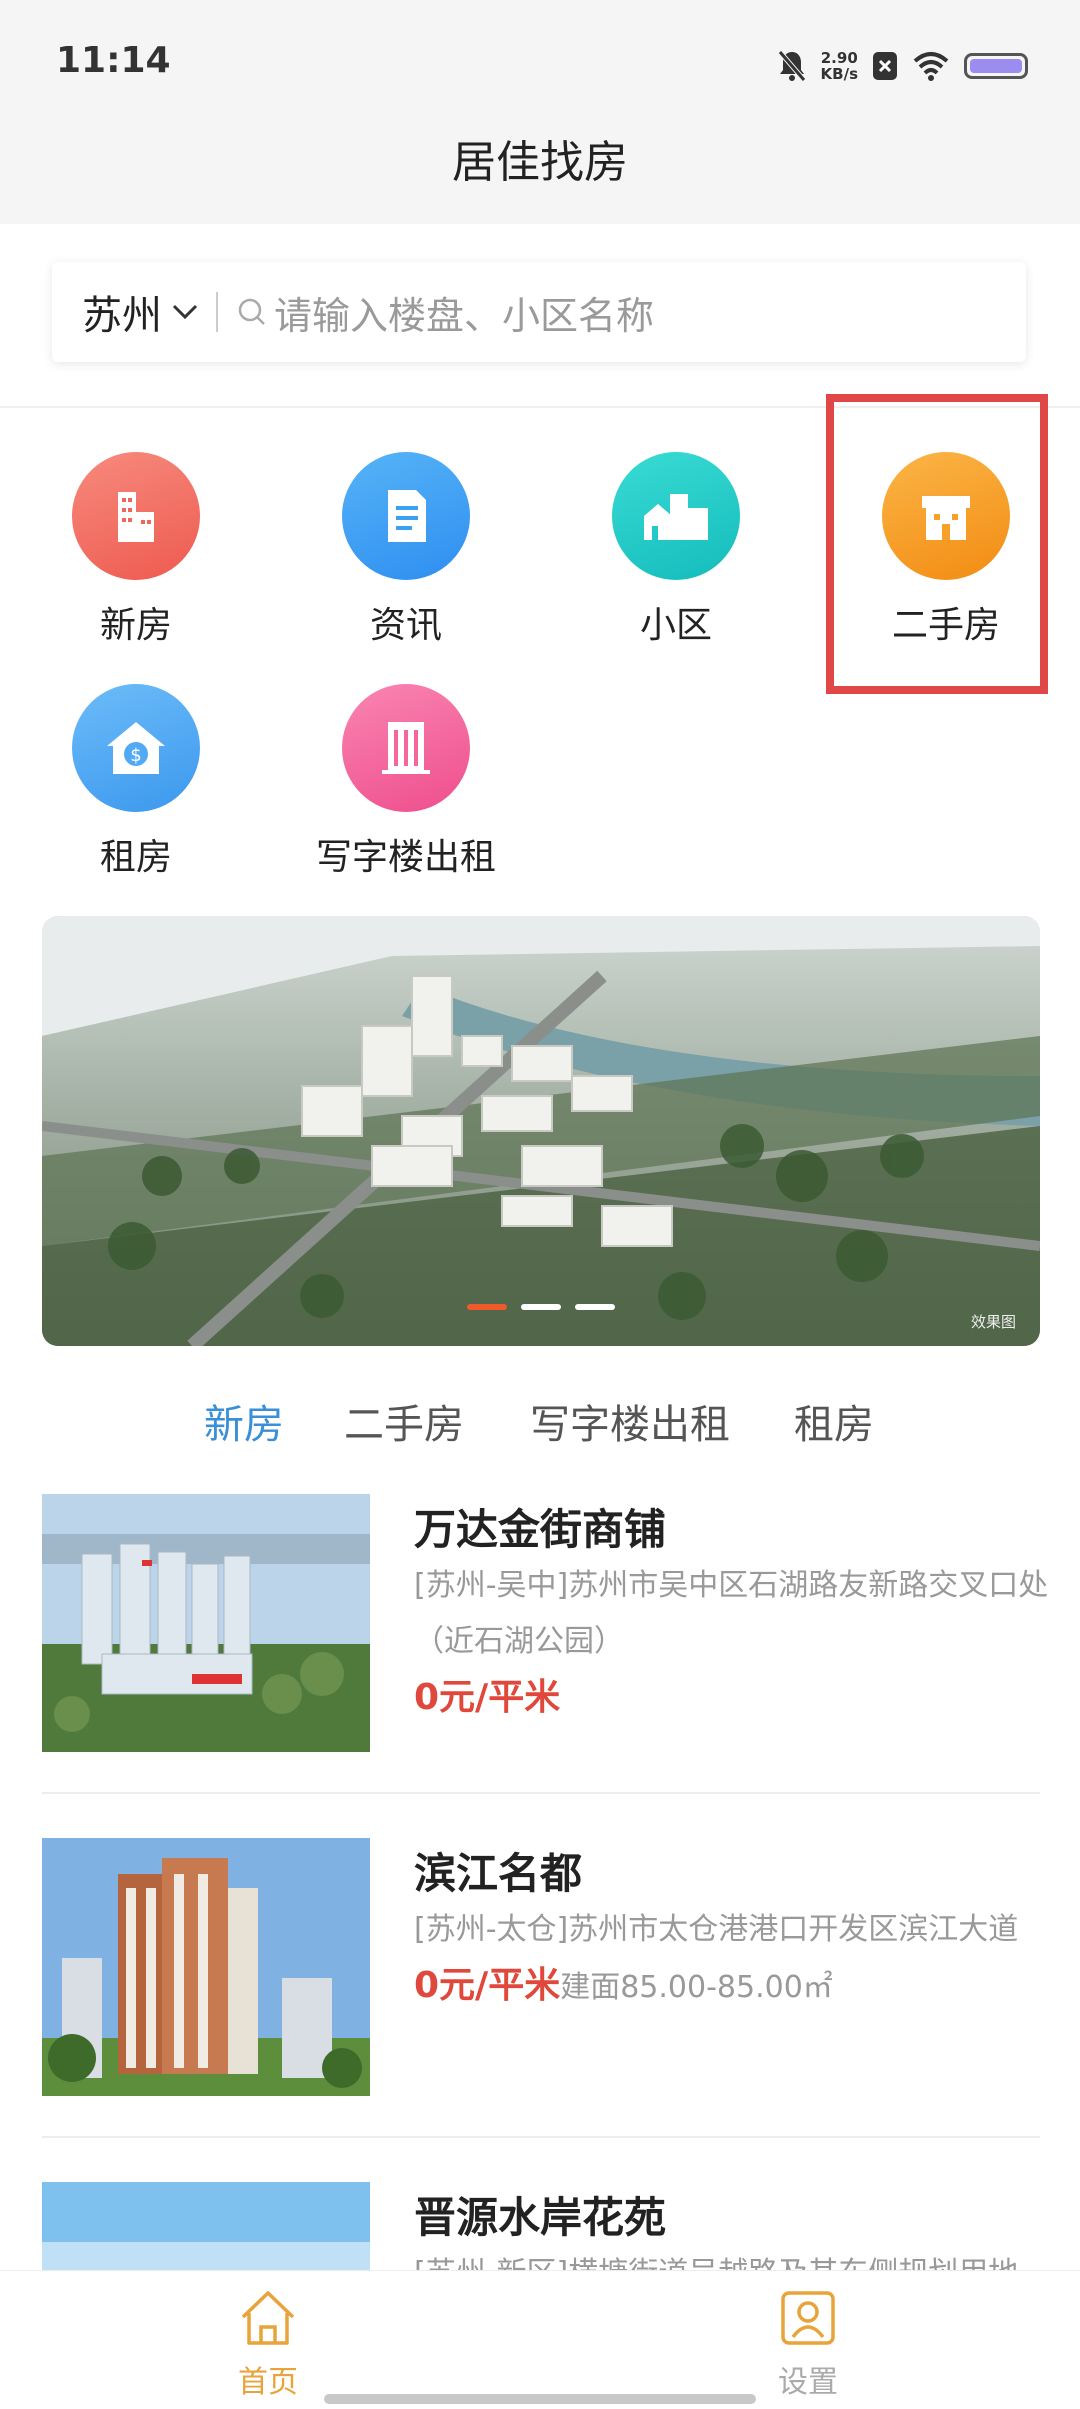 The image size is (1080, 2409). What do you see at coordinates (540, 2399) in the screenshot?
I see `home-indicator` at bounding box center [540, 2399].